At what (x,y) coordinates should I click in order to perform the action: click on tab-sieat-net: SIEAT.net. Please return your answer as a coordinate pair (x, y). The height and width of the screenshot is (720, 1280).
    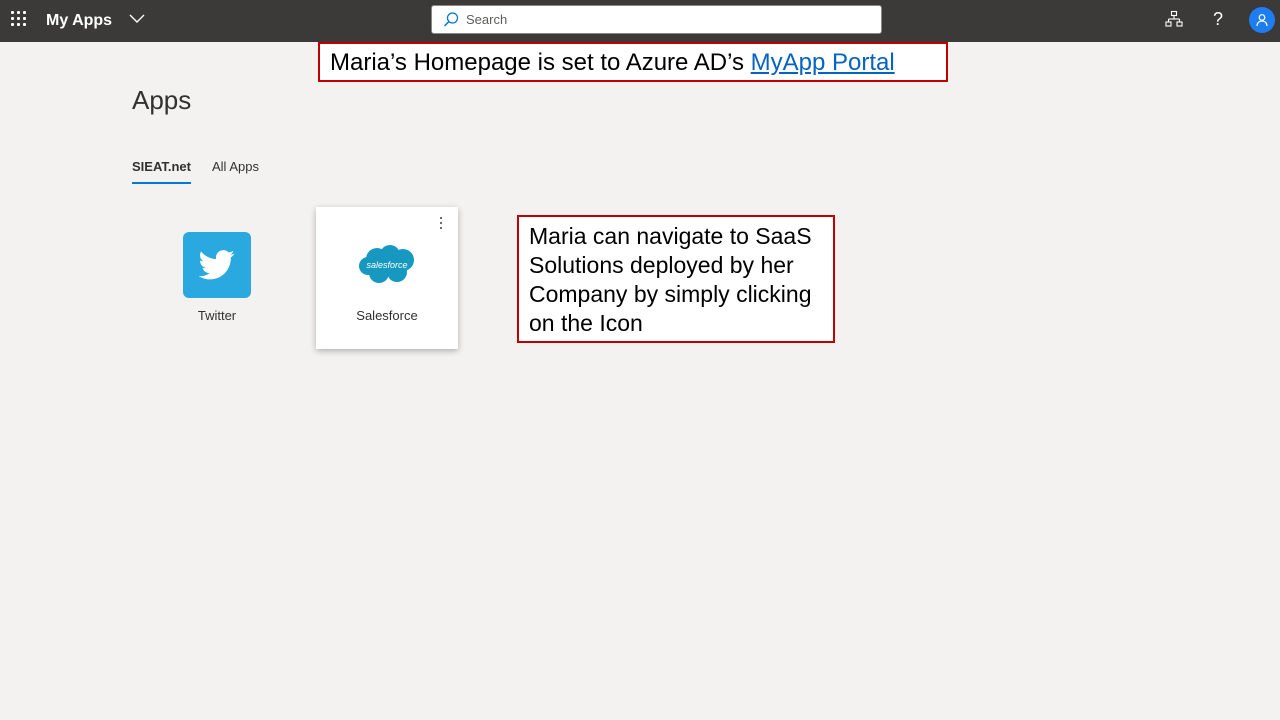
    Looking at the image, I should click on (161, 172).